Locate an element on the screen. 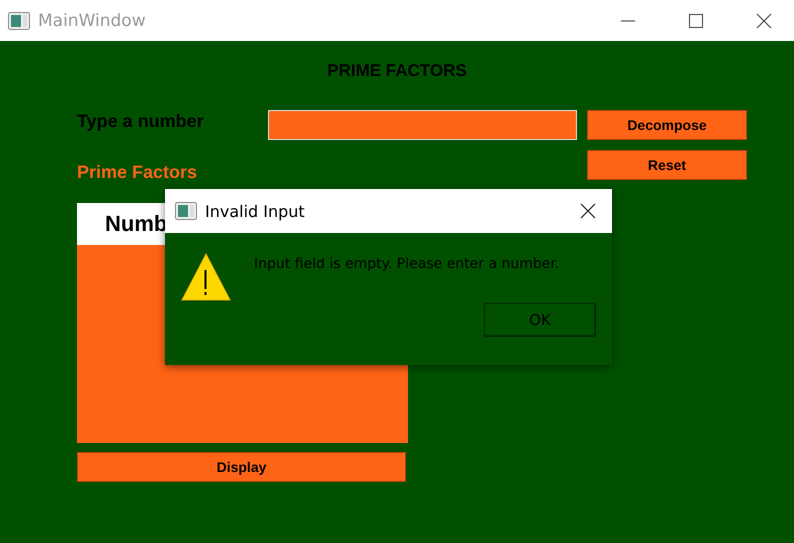  page-heading: PRIME FACTORS is located at coordinates (397, 71).